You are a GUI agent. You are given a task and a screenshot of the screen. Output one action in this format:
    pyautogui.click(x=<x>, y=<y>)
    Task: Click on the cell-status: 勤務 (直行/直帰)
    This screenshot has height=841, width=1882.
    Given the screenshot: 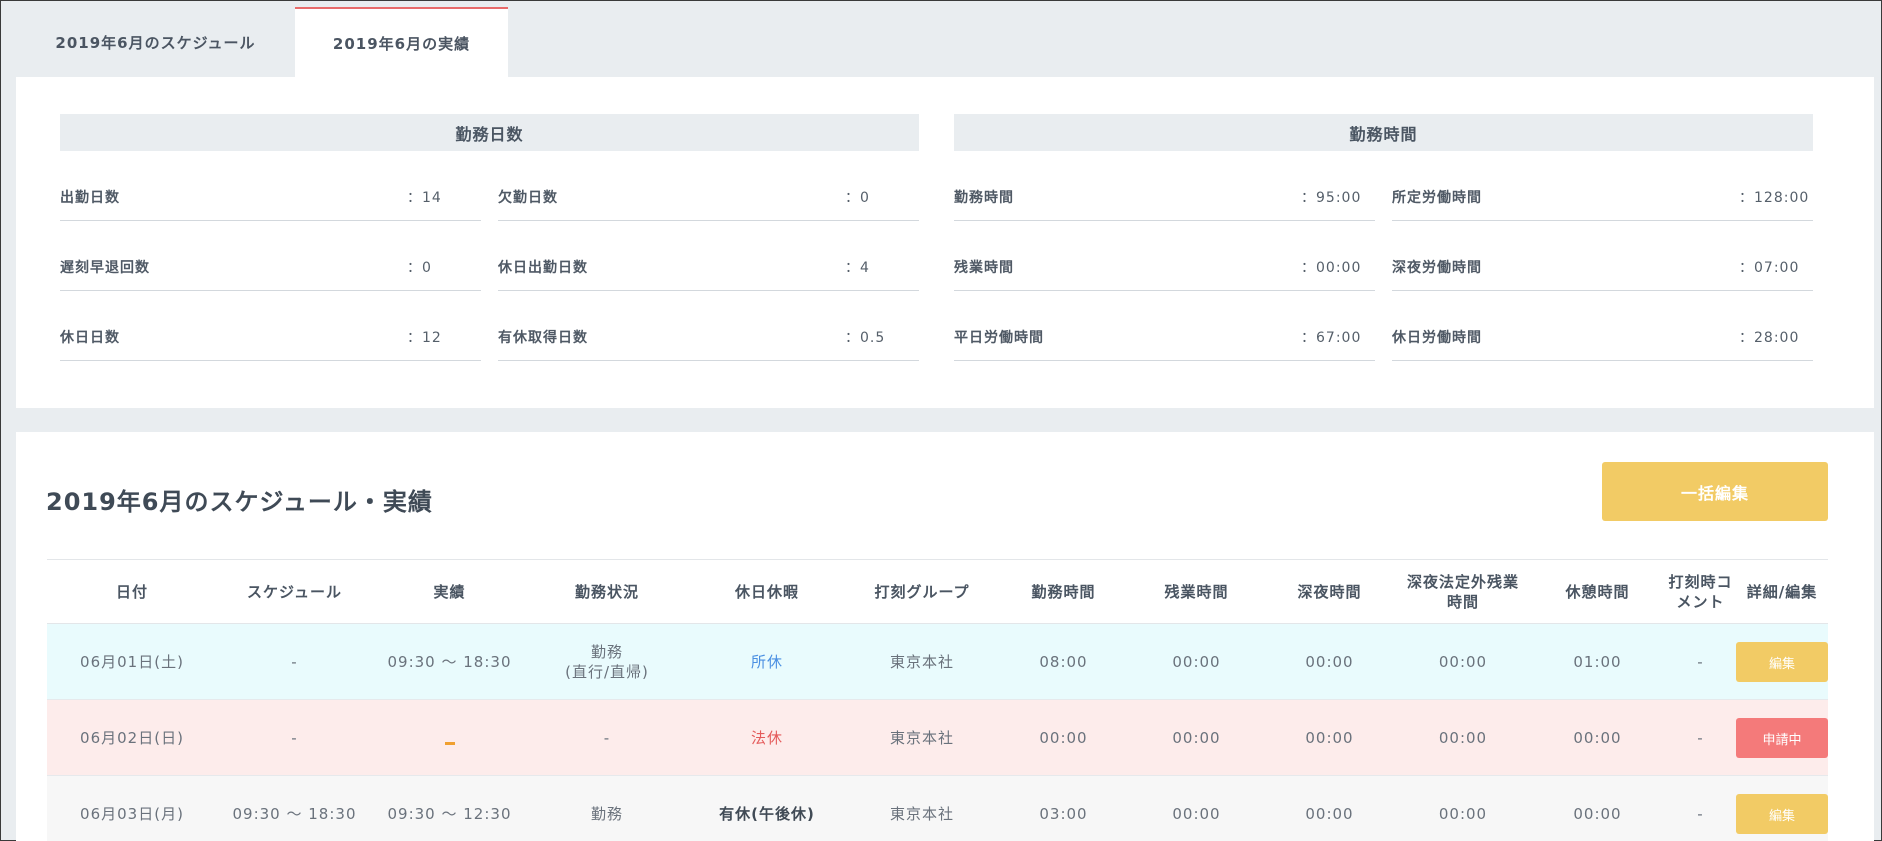 What is the action you would take?
    pyautogui.click(x=607, y=662)
    